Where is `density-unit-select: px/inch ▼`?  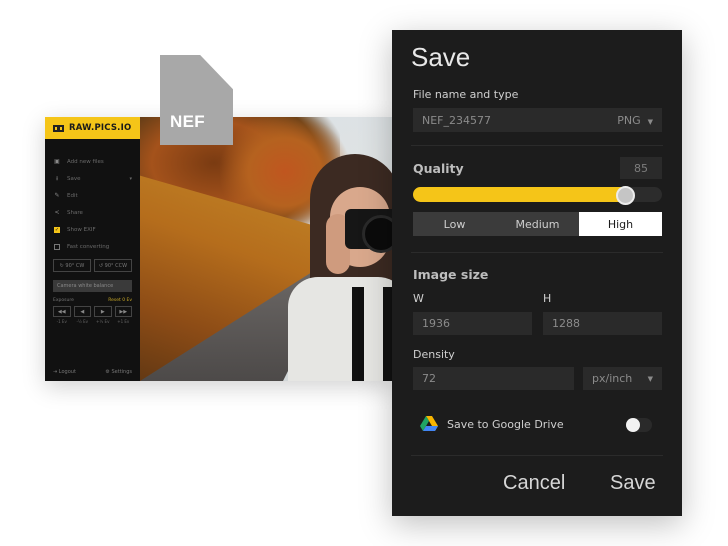 density-unit-select: px/inch ▼ is located at coordinates (622, 378).